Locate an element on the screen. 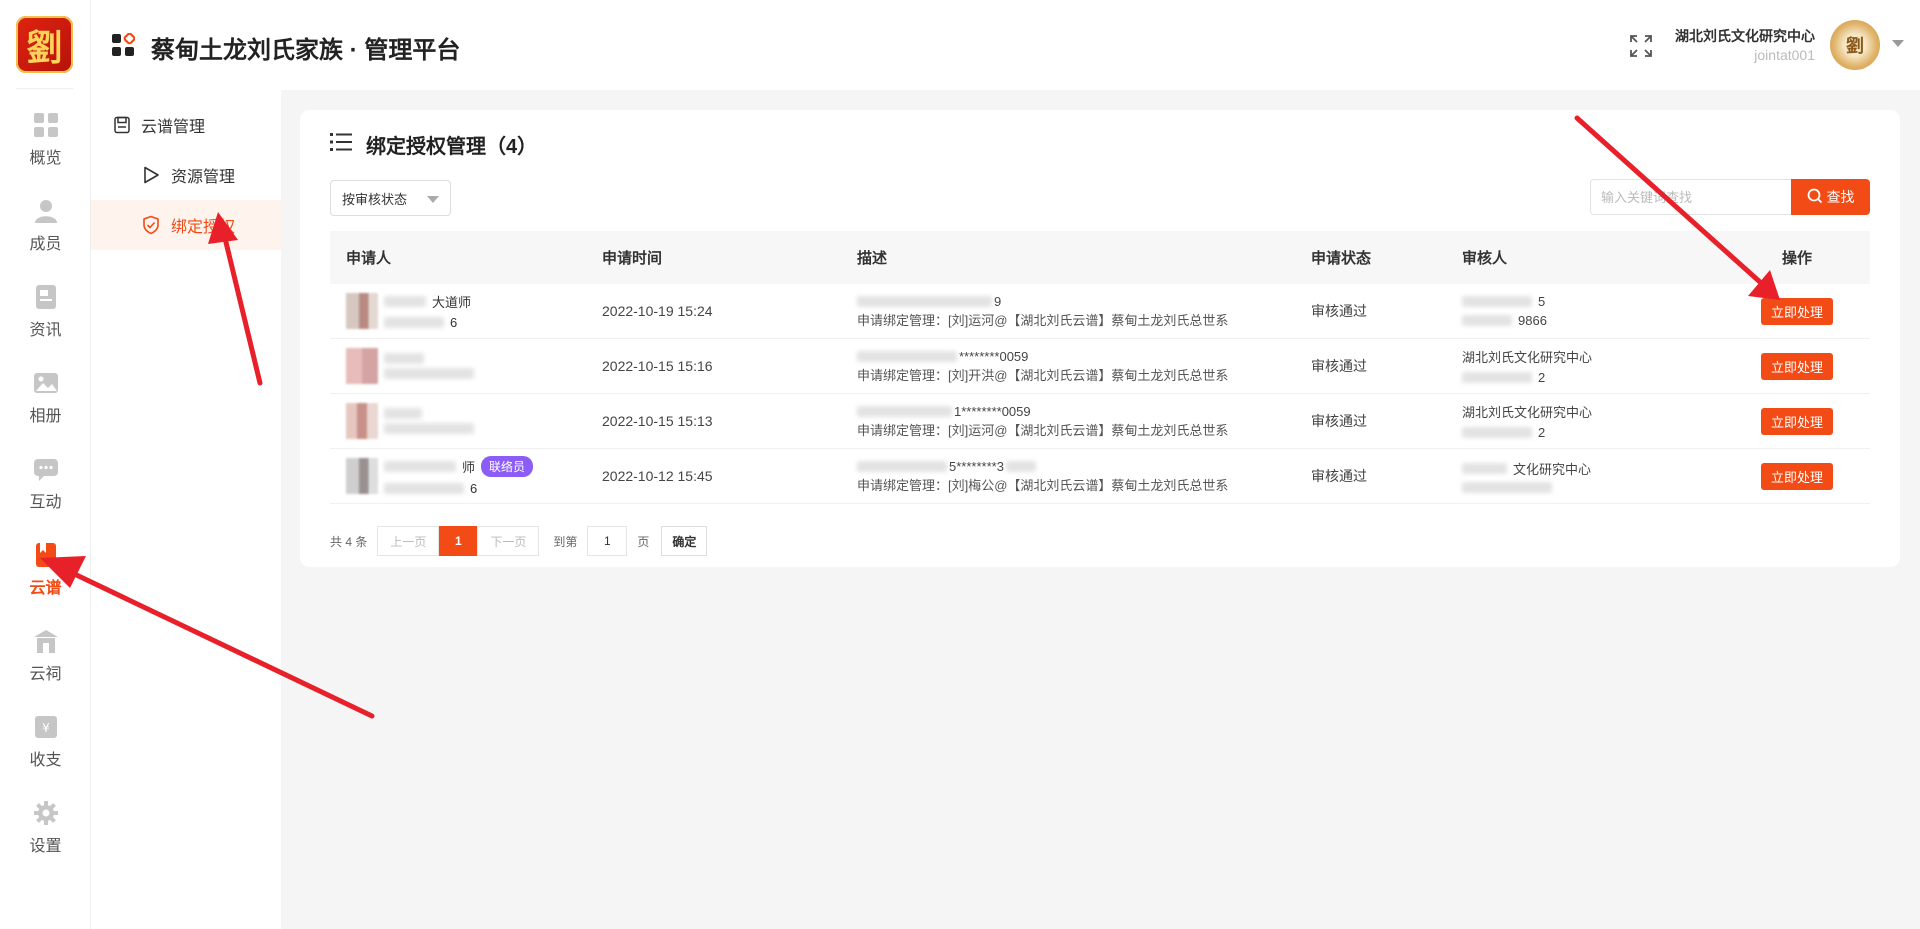 Image resolution: width=1920 pixels, height=929 pixels. chat-icon is located at coordinates (46, 469).